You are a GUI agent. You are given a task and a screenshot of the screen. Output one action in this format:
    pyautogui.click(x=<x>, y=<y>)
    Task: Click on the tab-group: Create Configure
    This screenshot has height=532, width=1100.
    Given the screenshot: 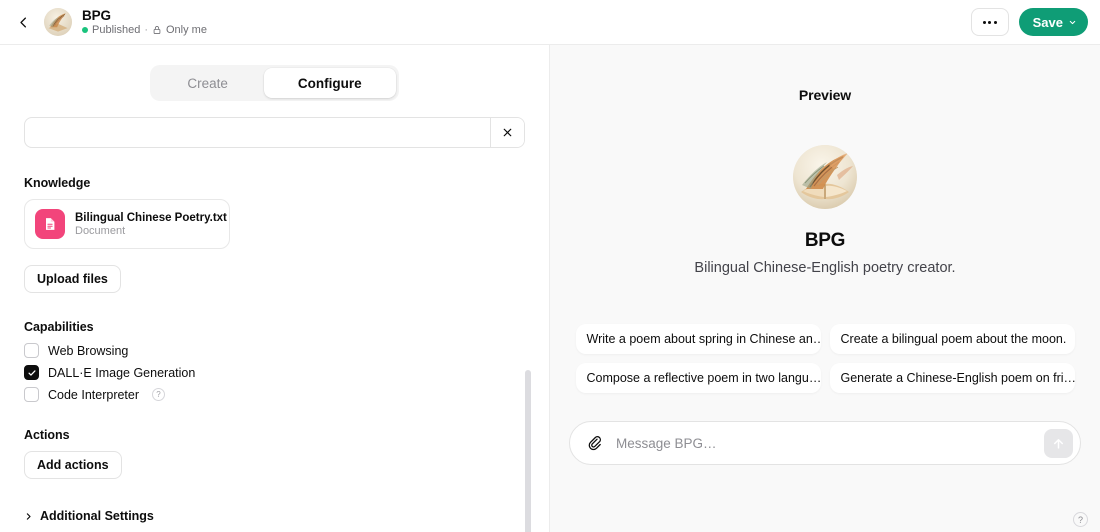 What is the action you would take?
    pyautogui.click(x=274, y=83)
    